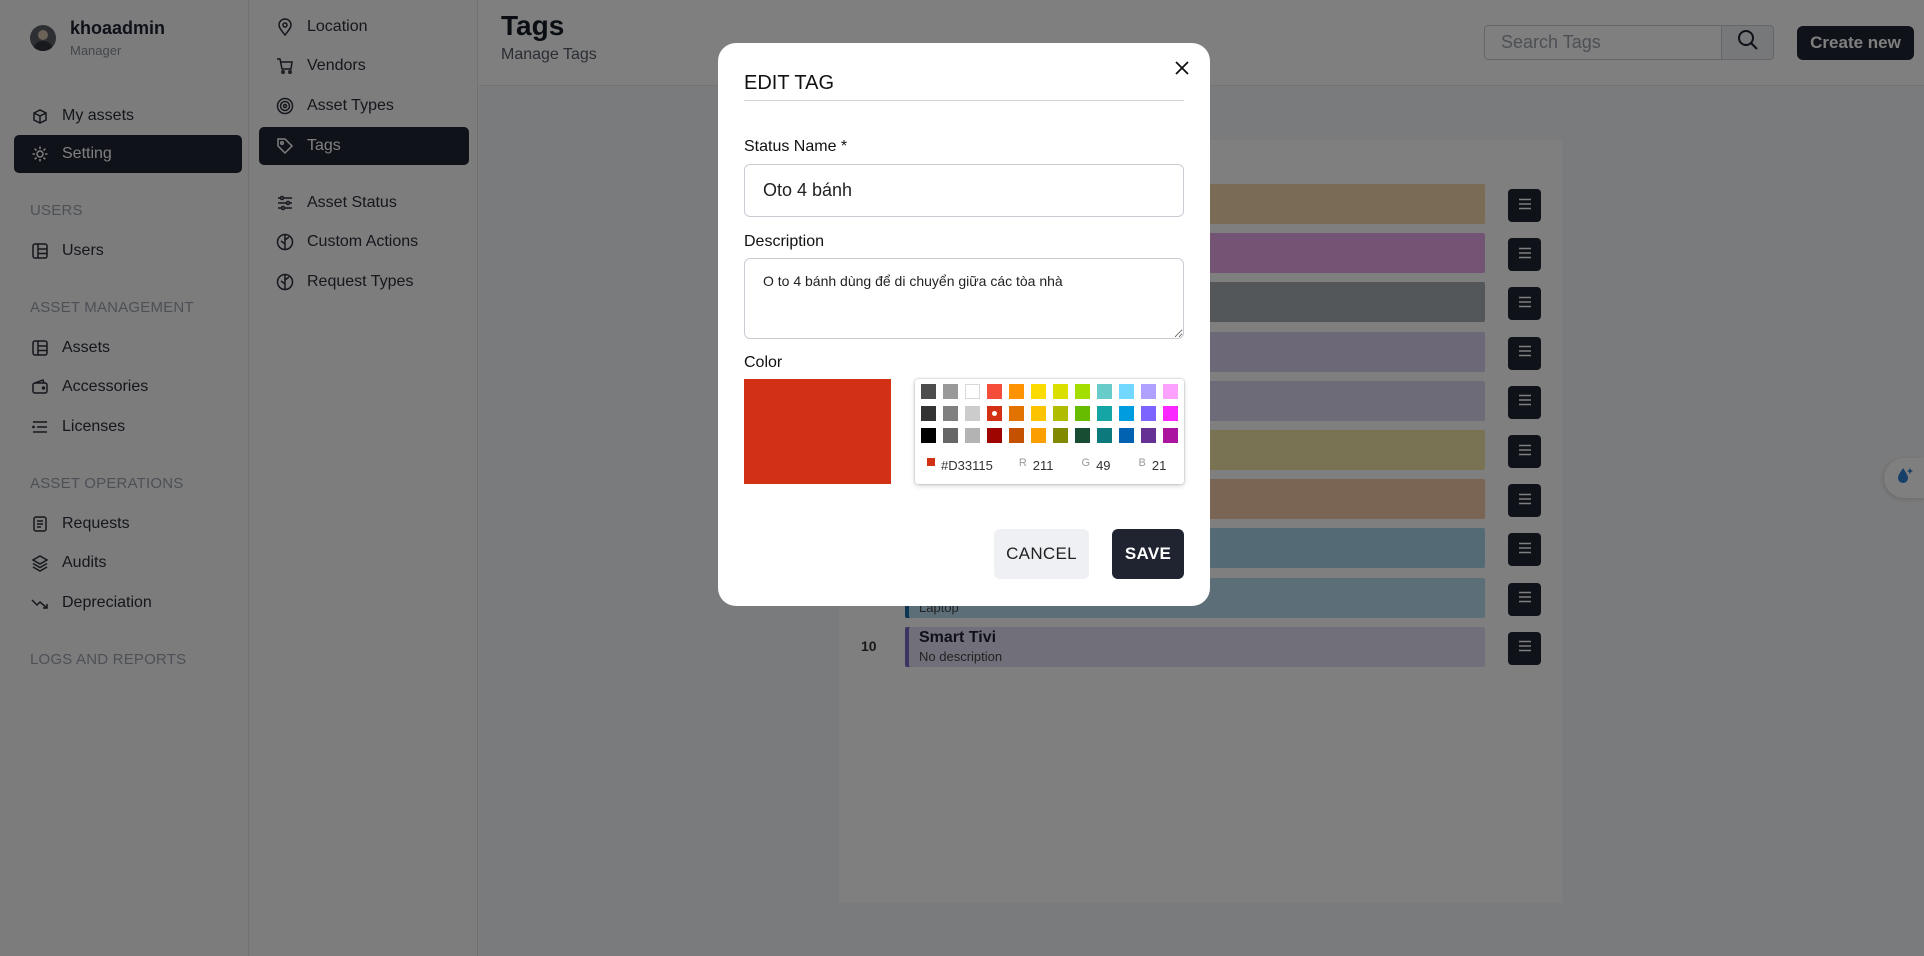 Image resolution: width=1924 pixels, height=956 pixels. I want to click on status-name-label: Status Name *, so click(796, 146).